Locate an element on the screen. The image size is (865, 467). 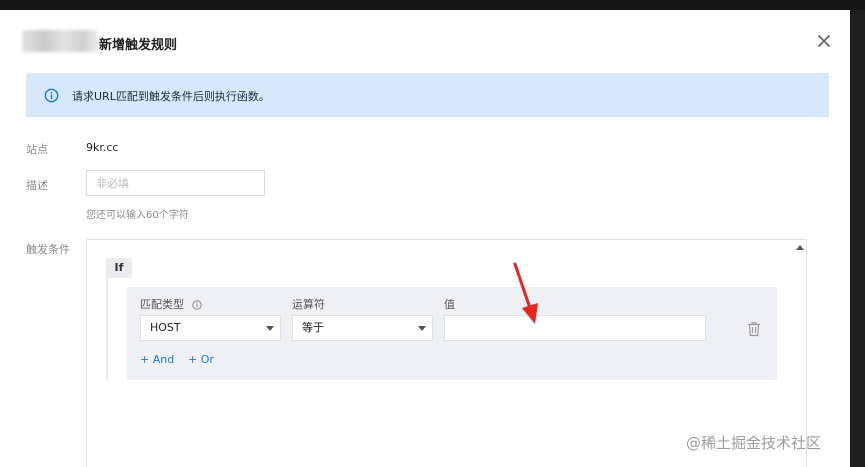
operator-header: 运算符 is located at coordinates (308, 304).